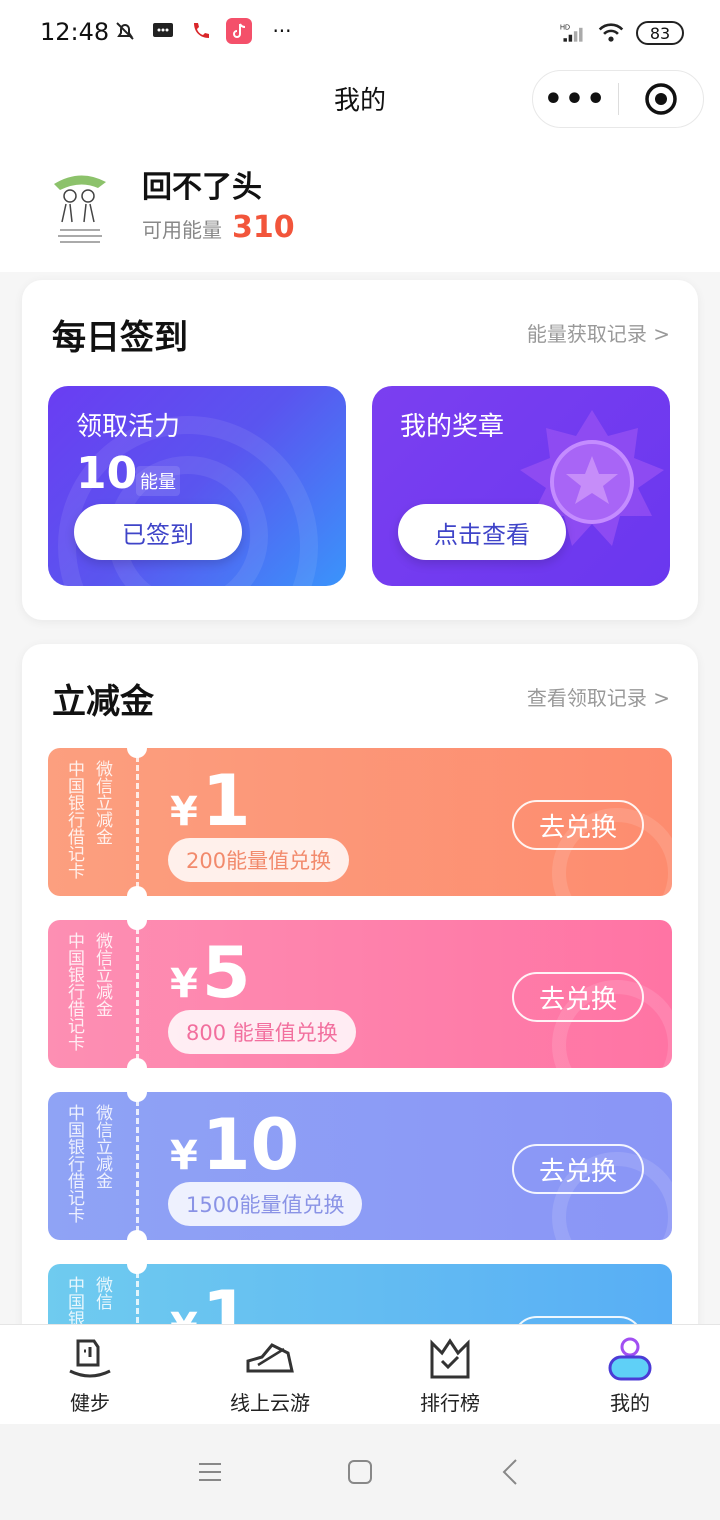 The height and width of the screenshot is (1520, 720). What do you see at coordinates (158, 481) in the screenshot?
I see `claim-energy-unit: 能量` at bounding box center [158, 481].